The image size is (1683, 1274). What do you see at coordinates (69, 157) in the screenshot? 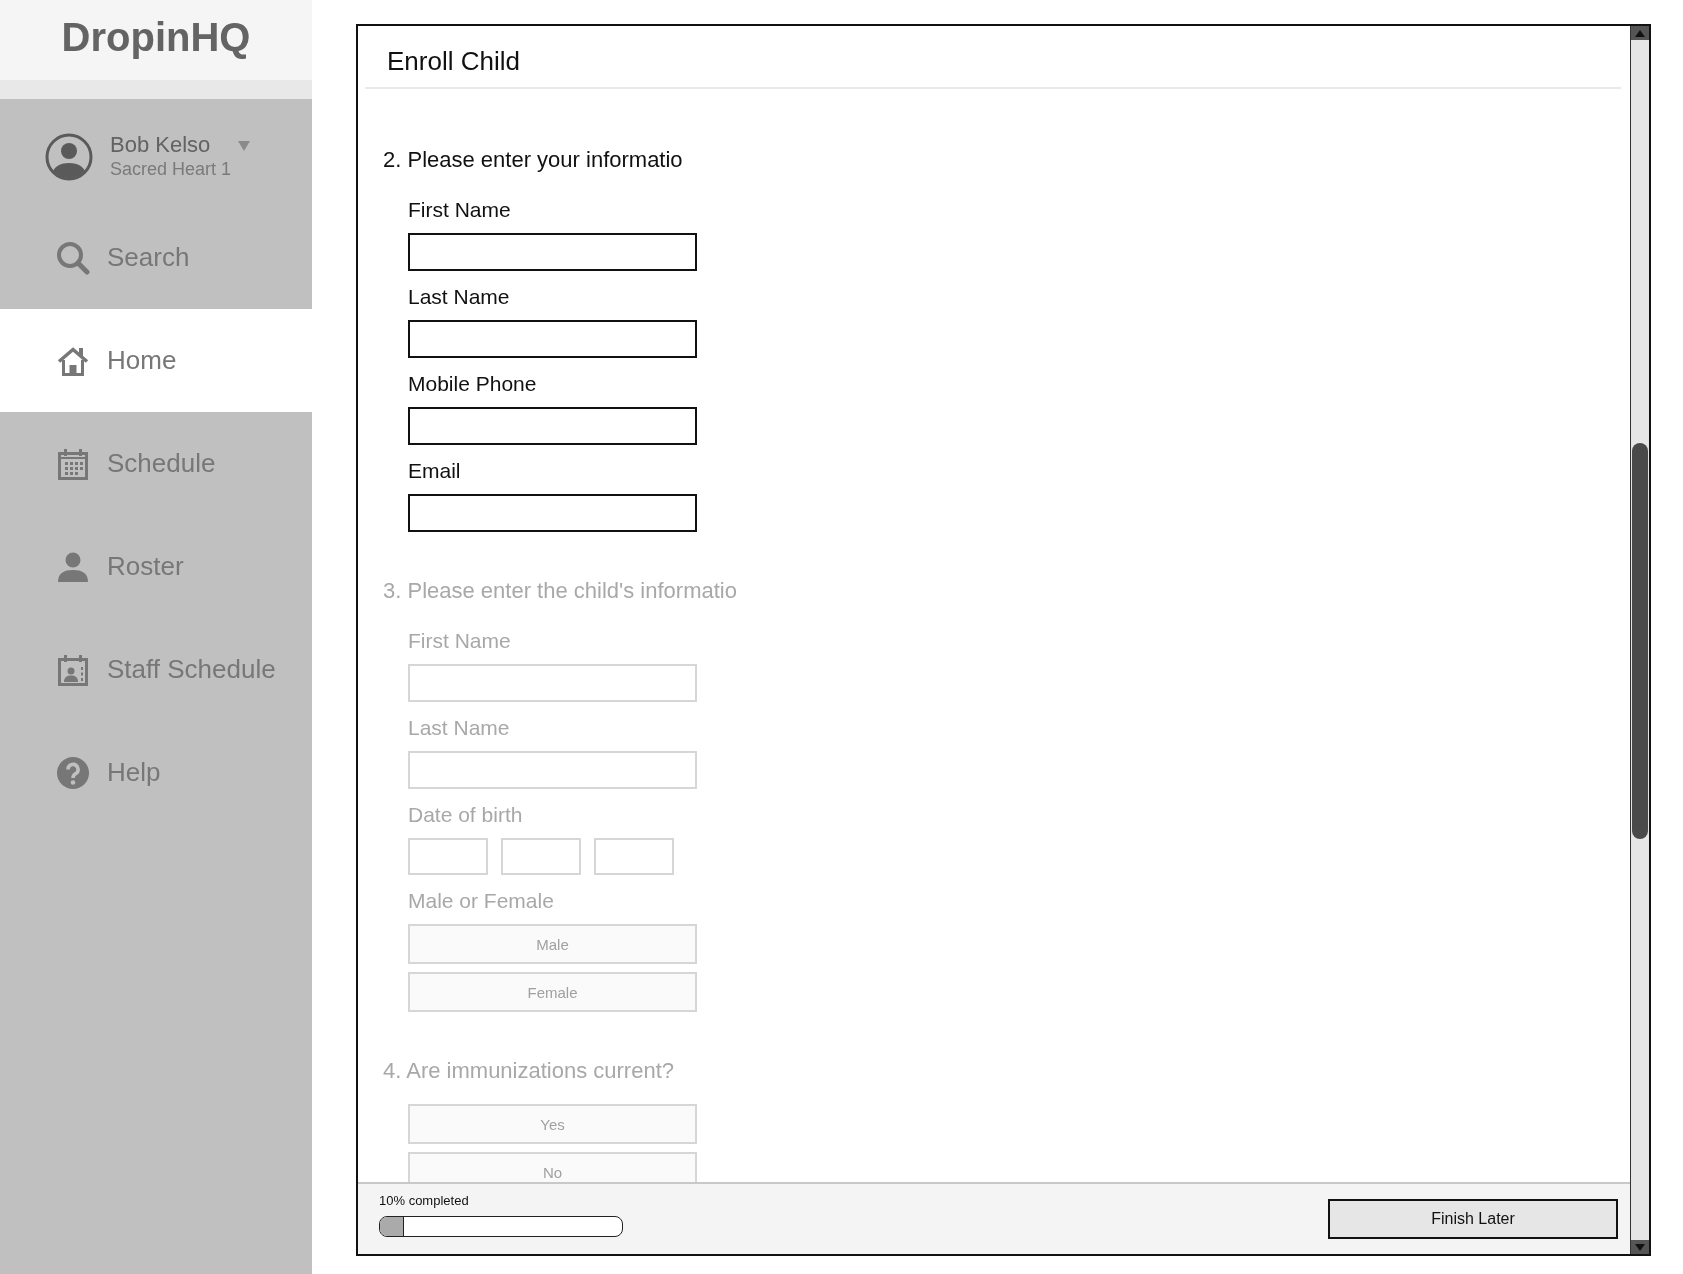
I see `avatar-icon` at bounding box center [69, 157].